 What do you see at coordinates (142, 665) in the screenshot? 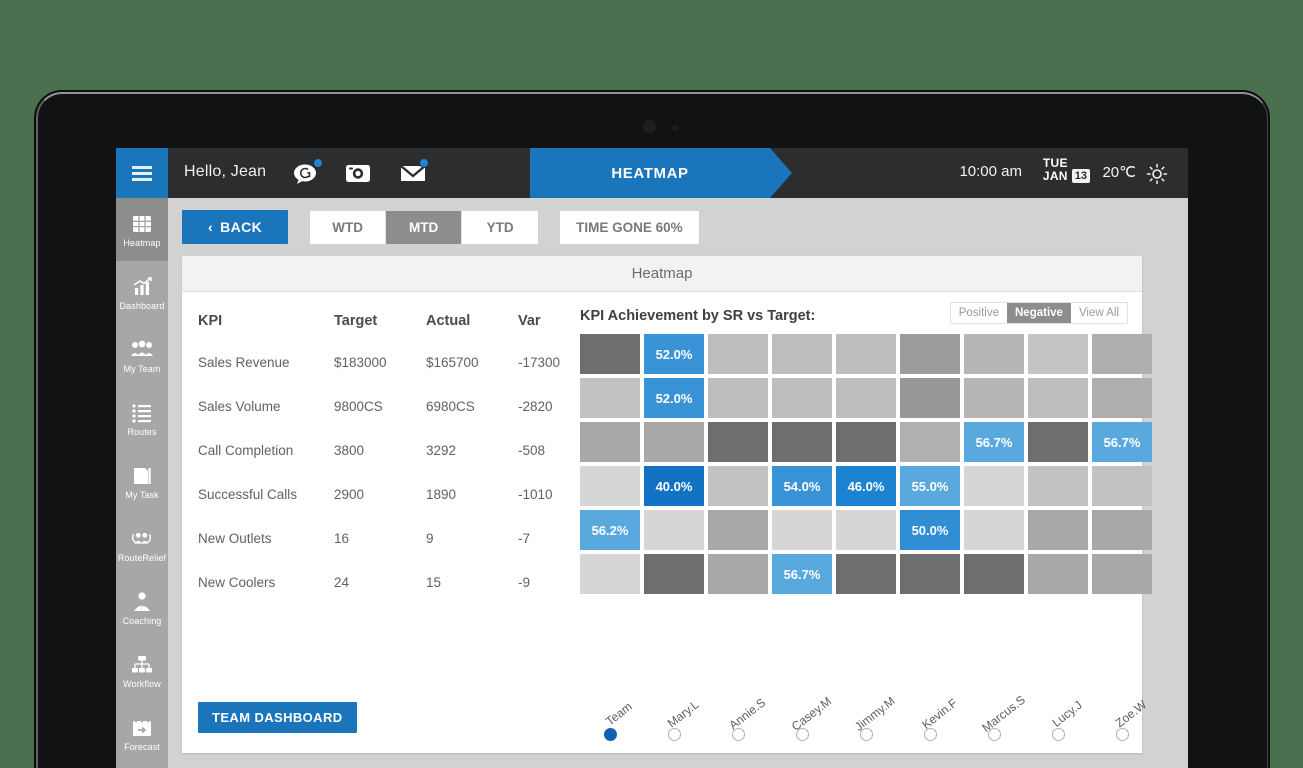
I see `hierarchy-icon` at bounding box center [142, 665].